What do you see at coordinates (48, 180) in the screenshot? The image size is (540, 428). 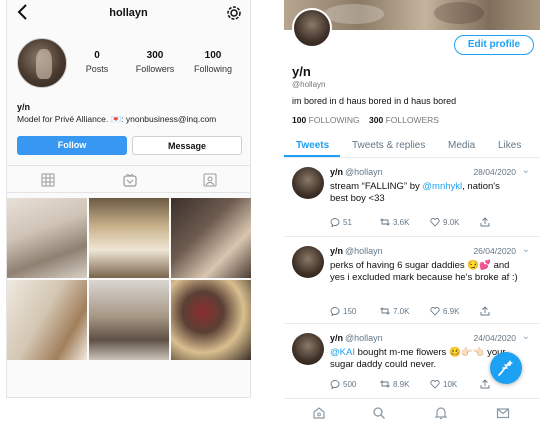 I see `grid-icon` at bounding box center [48, 180].